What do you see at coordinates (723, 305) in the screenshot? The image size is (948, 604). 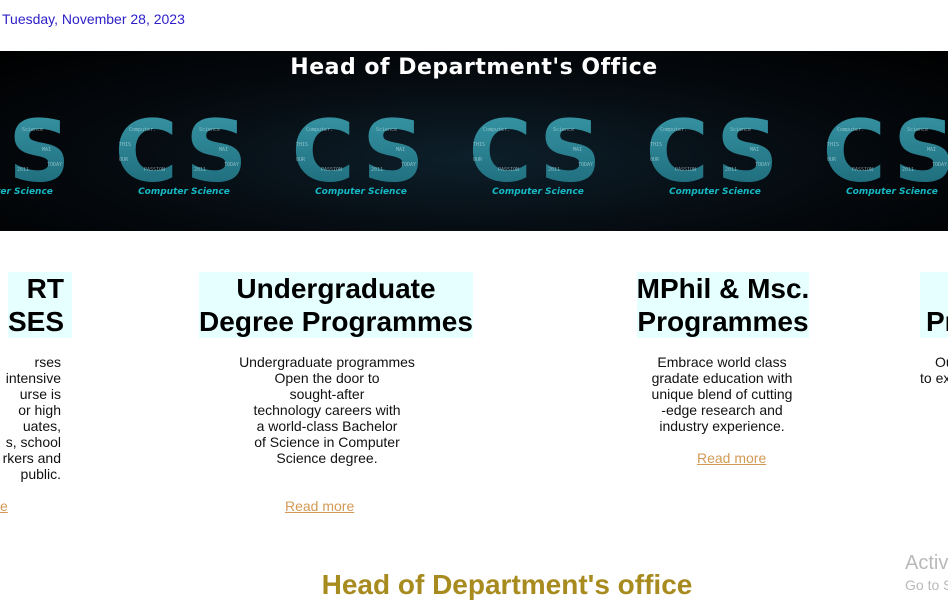 I see `card-title: MPhil & Msc. Programmes` at bounding box center [723, 305].